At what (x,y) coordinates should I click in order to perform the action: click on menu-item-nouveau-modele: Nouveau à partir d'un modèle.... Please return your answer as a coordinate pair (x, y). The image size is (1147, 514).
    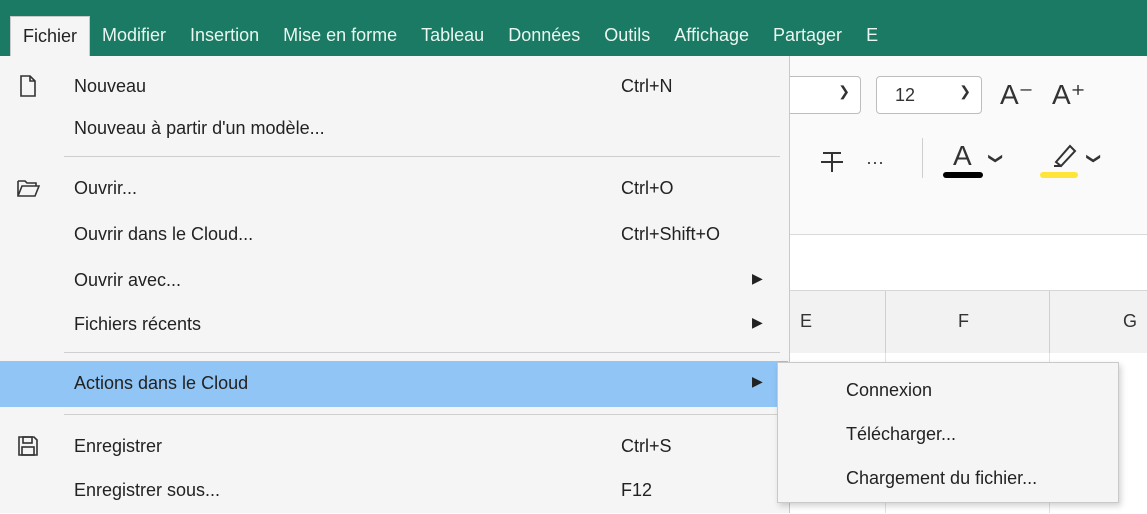
    Looking at the image, I should click on (394, 129).